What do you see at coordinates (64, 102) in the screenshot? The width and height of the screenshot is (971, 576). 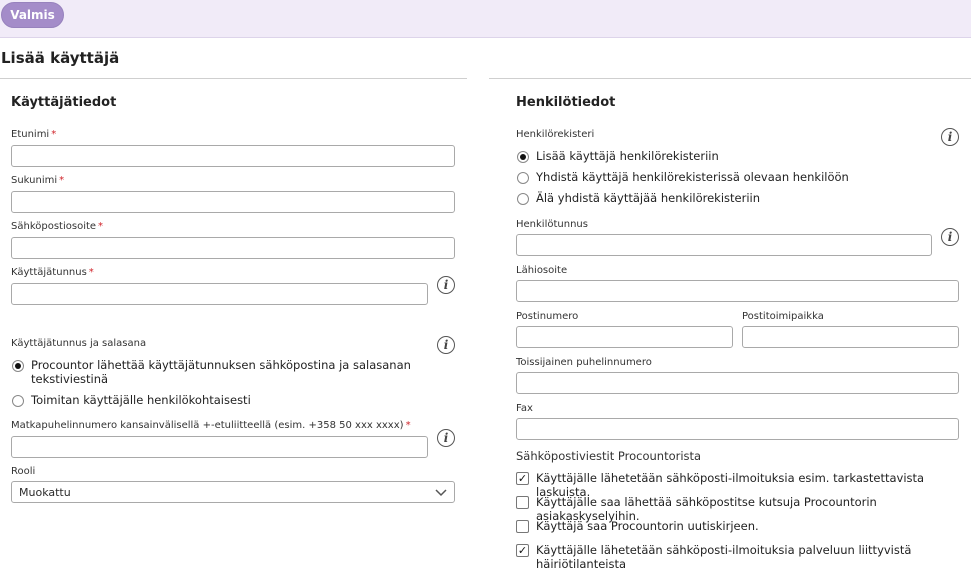 I see `user-info-title: Käyttäjätiedot` at bounding box center [64, 102].